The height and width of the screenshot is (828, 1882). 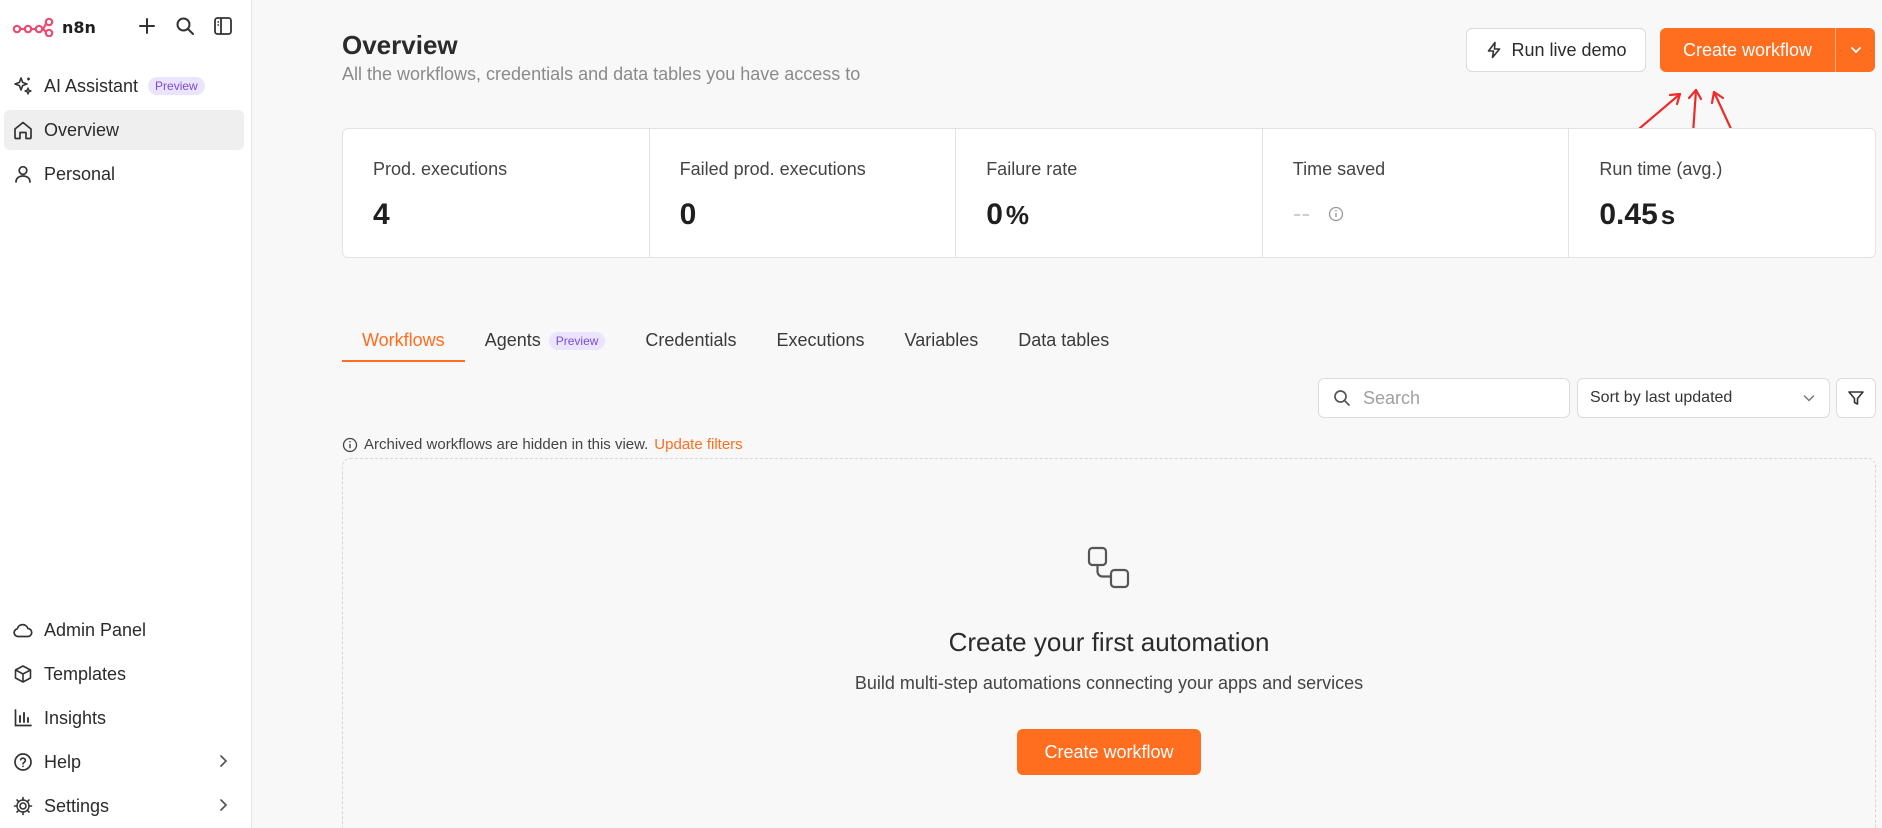 What do you see at coordinates (942, 344) in the screenshot?
I see `tab-variables: Variables` at bounding box center [942, 344].